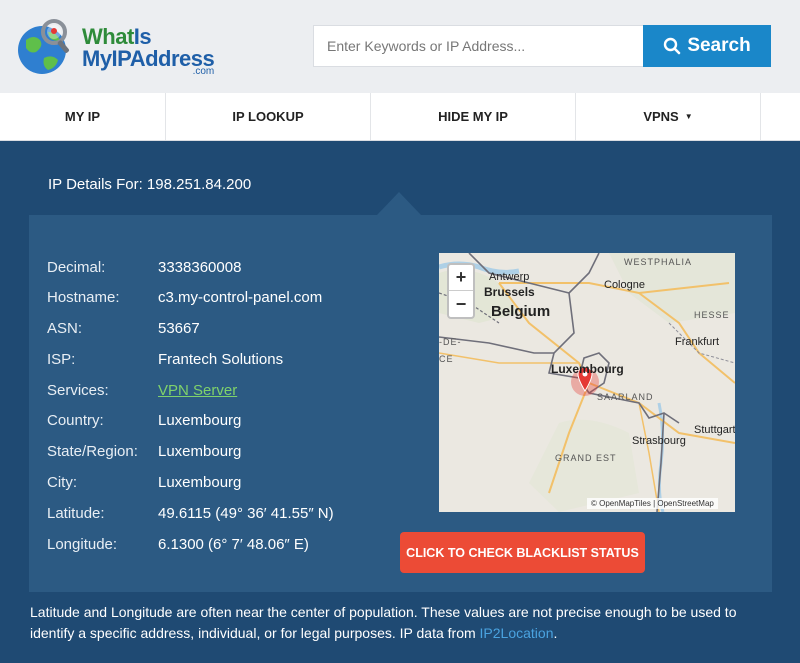  What do you see at coordinates (509, 277) in the screenshot?
I see `map-label-antwerp: Antwerp` at bounding box center [509, 277].